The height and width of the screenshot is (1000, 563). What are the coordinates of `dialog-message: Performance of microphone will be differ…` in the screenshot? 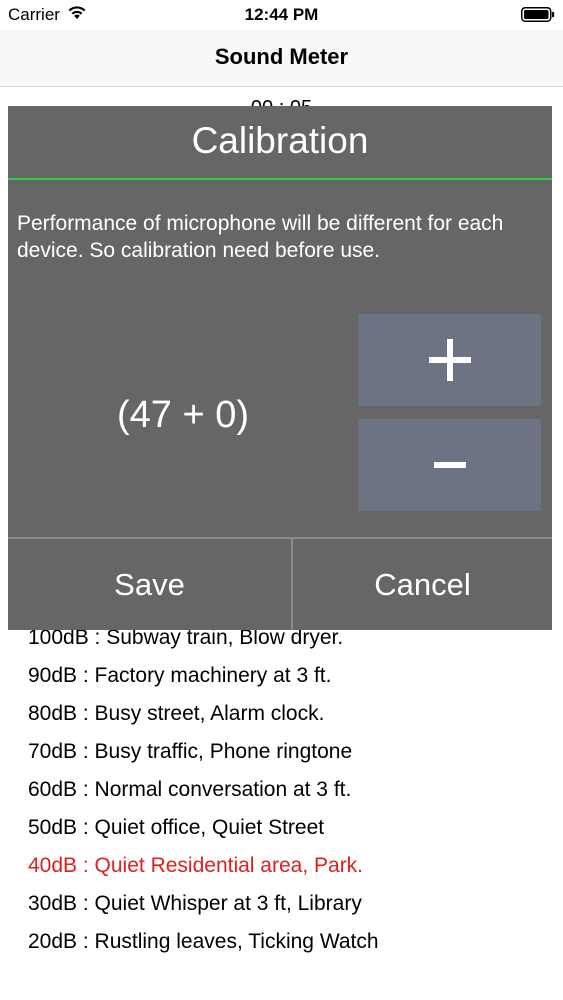 It's located at (260, 237).